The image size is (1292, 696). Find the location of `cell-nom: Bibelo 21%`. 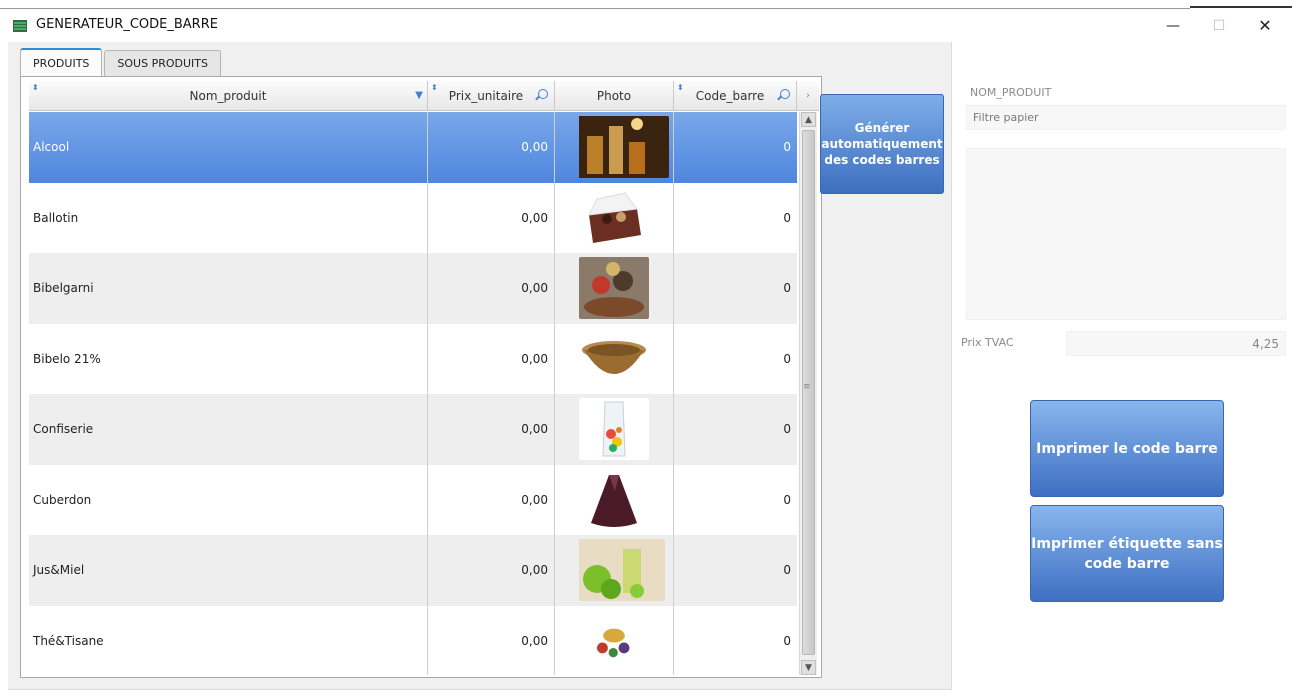

cell-nom: Bibelo 21% is located at coordinates (228, 358).